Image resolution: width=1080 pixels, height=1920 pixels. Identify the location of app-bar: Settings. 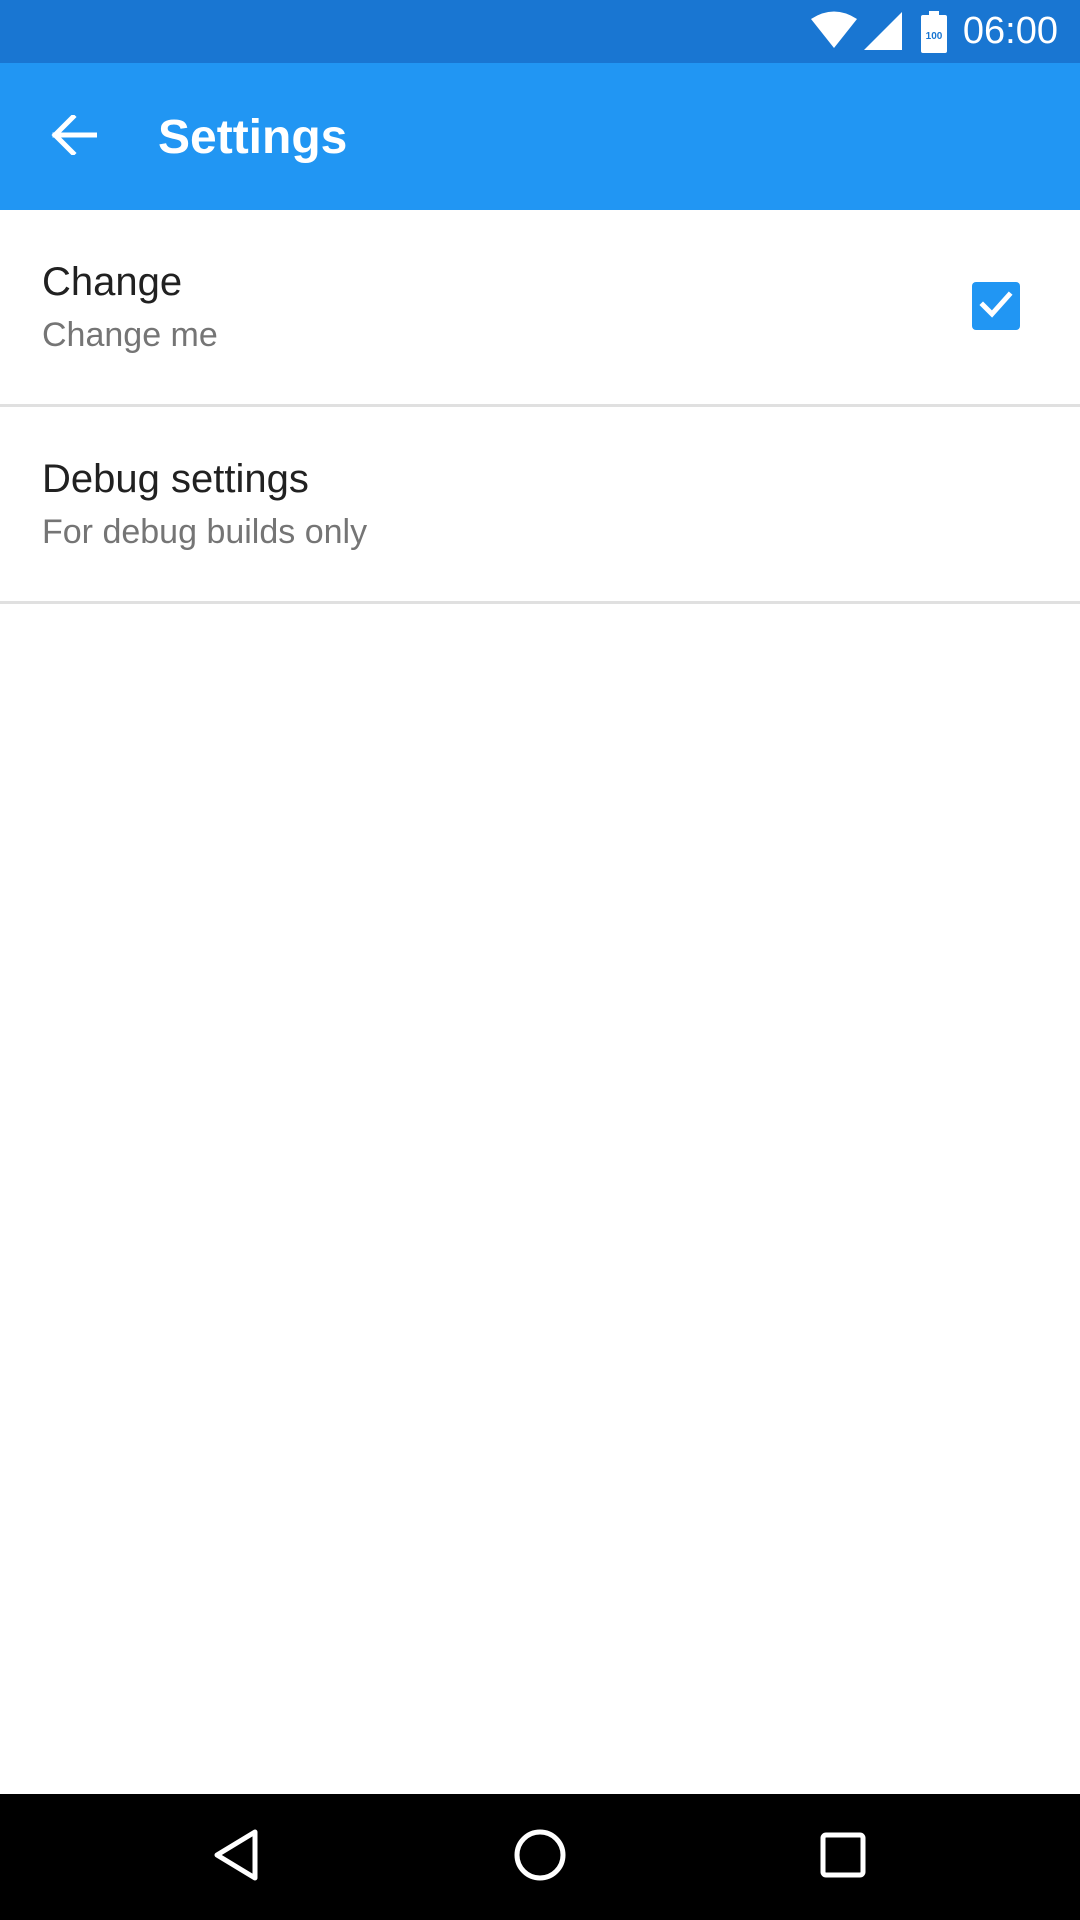
(540, 136).